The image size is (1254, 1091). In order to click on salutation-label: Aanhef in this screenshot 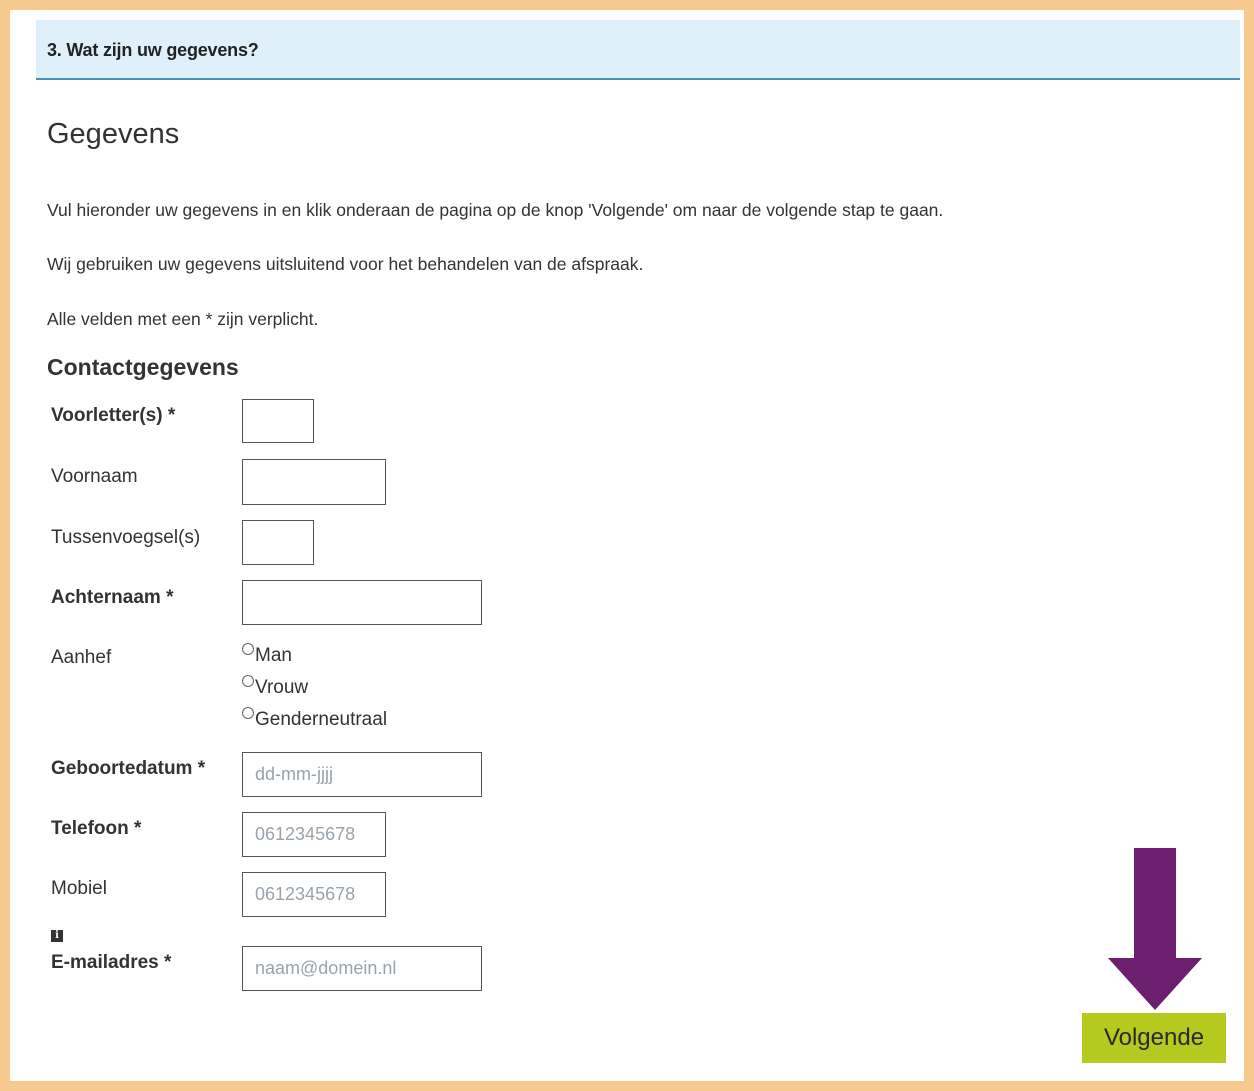, I will do `click(81, 657)`.